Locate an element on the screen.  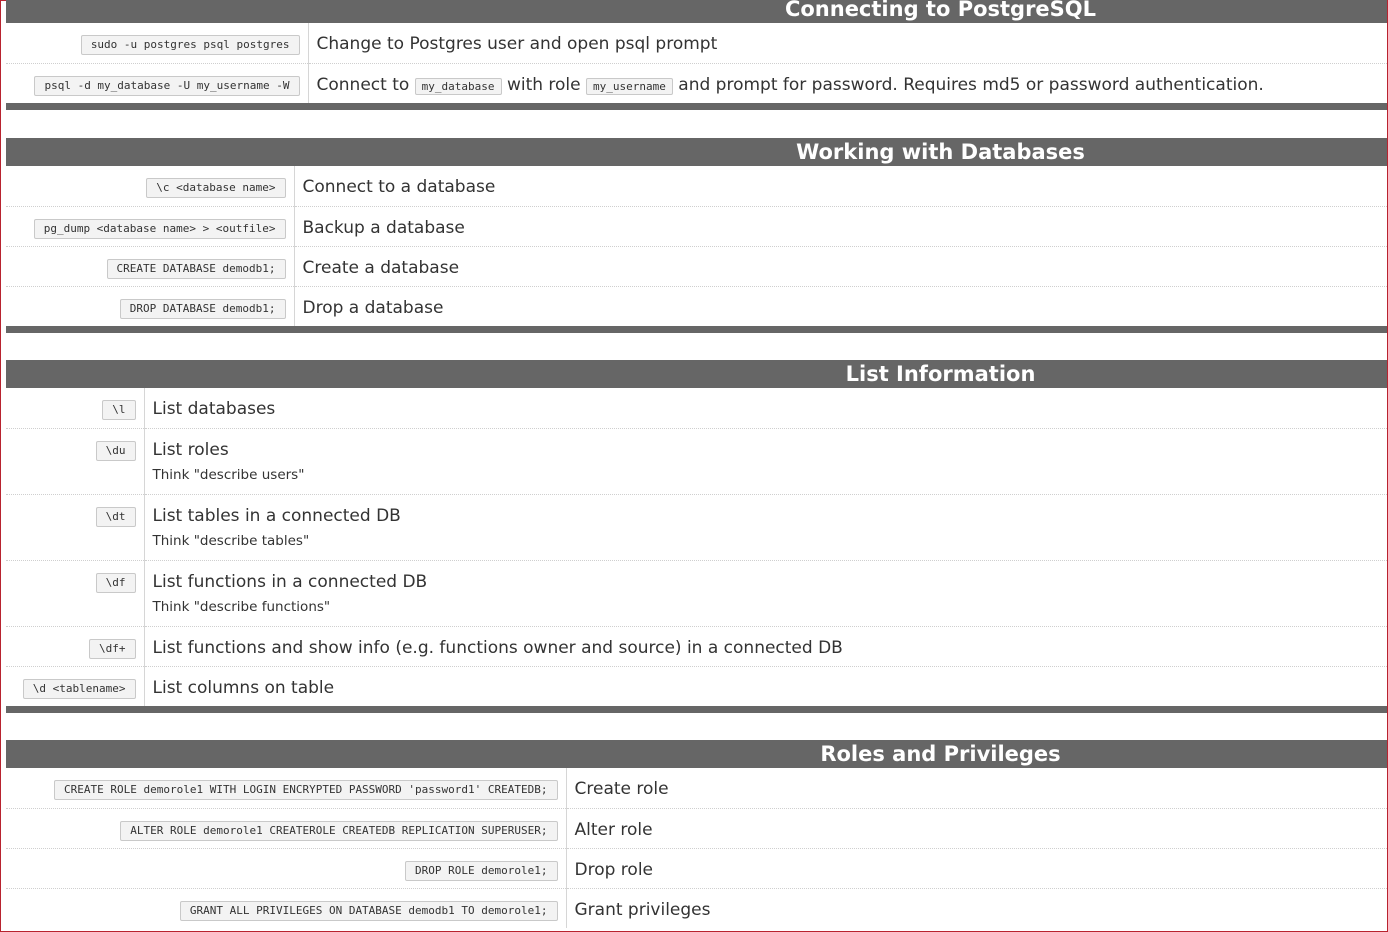
command-code: \dt is located at coordinates (115, 516).